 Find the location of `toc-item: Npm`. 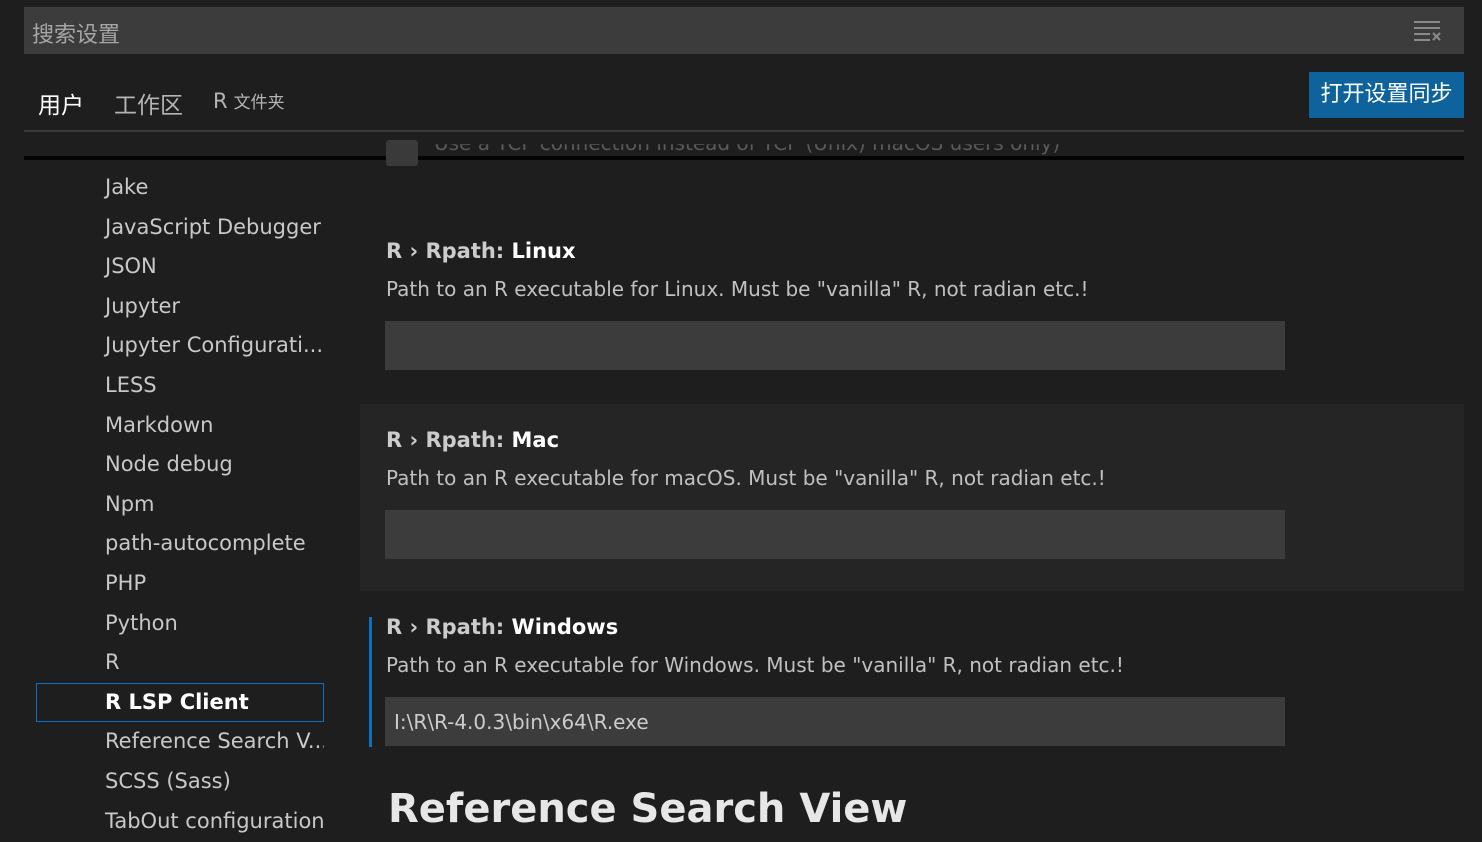

toc-item: Npm is located at coordinates (180, 504).